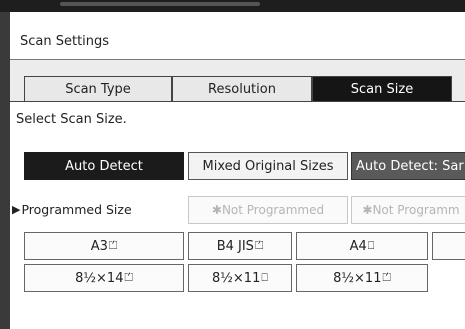  I want to click on size-a4-button: A4 ⎕, so click(362, 246).